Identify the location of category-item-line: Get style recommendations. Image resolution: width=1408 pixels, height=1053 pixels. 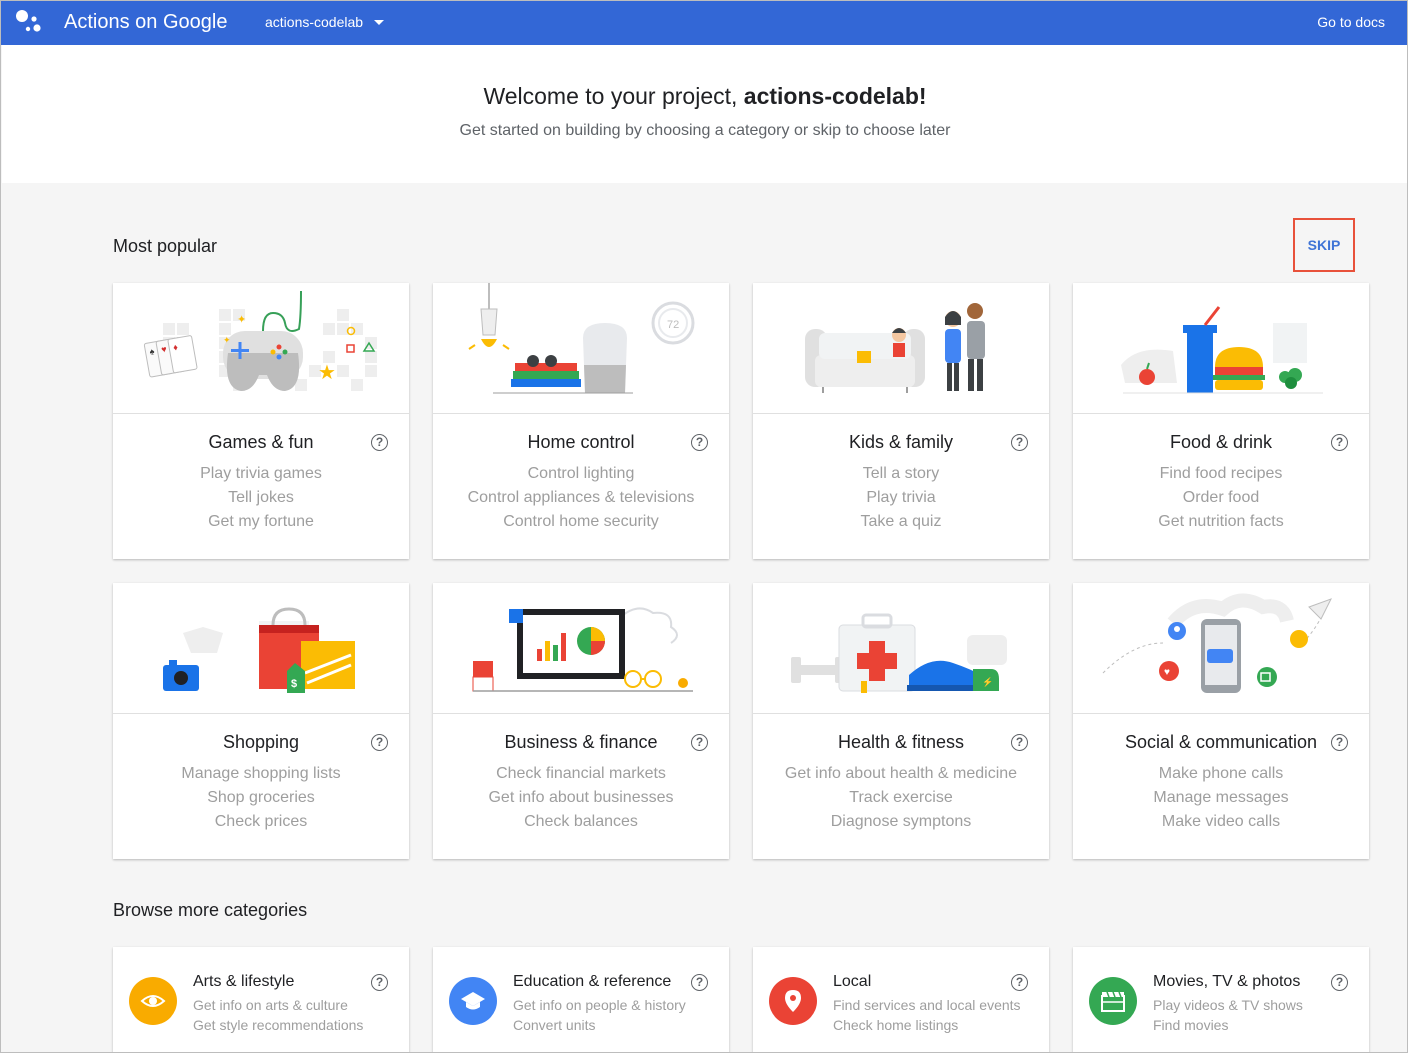
(278, 1025).